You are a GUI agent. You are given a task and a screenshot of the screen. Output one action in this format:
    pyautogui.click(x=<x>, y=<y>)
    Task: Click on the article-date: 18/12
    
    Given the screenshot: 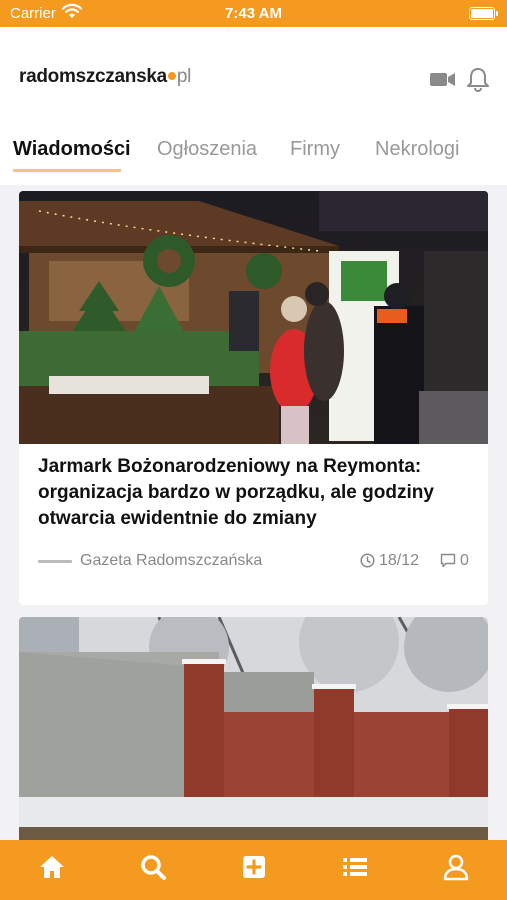 What is the action you would take?
    pyautogui.click(x=389, y=561)
    